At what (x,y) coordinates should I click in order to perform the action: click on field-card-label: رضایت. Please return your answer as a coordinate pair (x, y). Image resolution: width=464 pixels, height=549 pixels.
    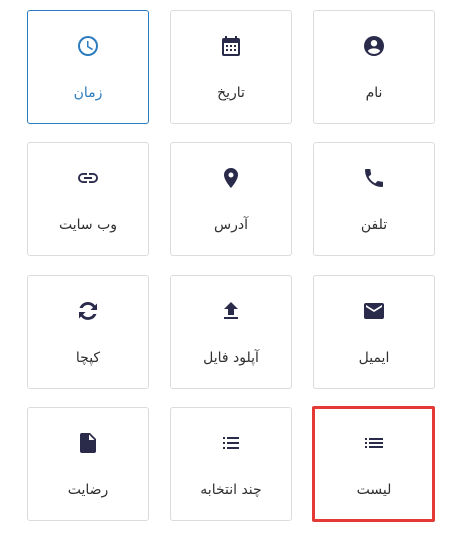
    Looking at the image, I should click on (88, 490).